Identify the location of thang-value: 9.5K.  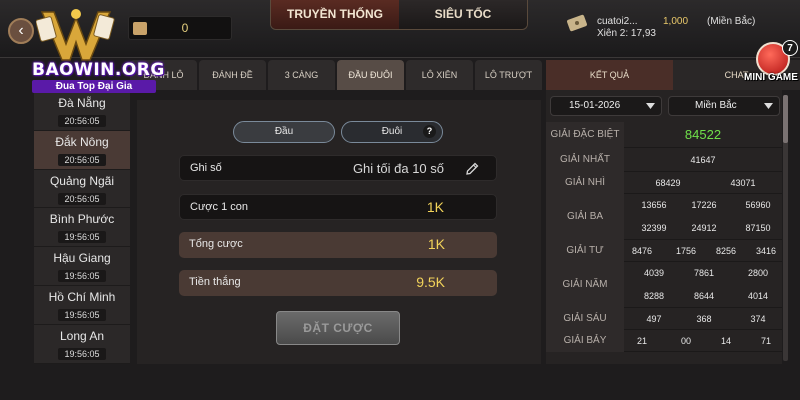
(430, 282).